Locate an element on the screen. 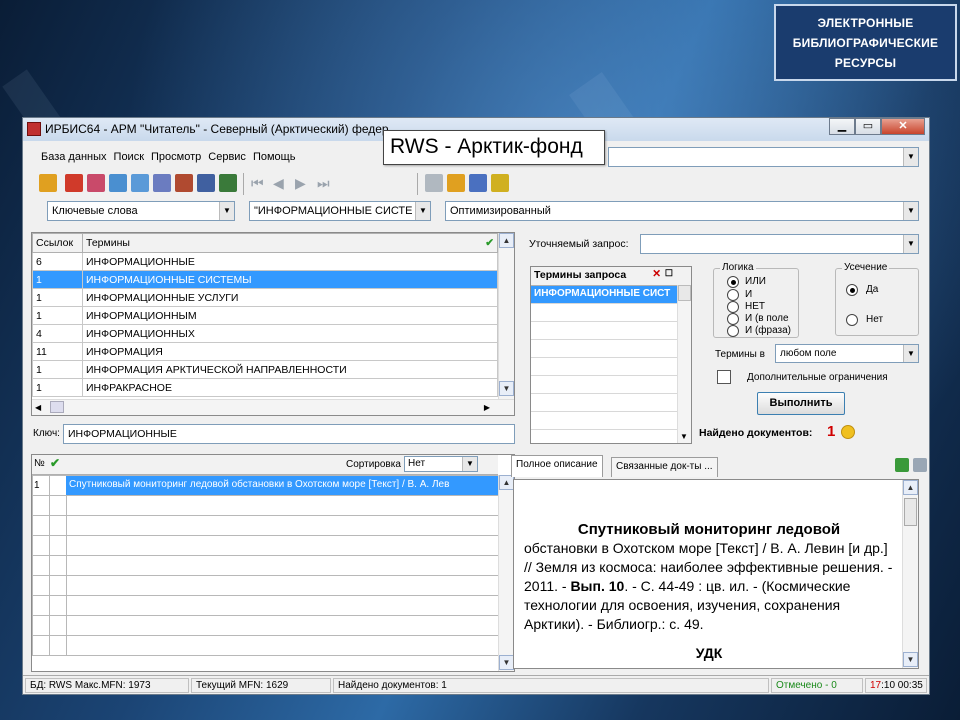 This screenshot has width=960, height=720. column-header-count: Ссылок is located at coordinates (57, 243).